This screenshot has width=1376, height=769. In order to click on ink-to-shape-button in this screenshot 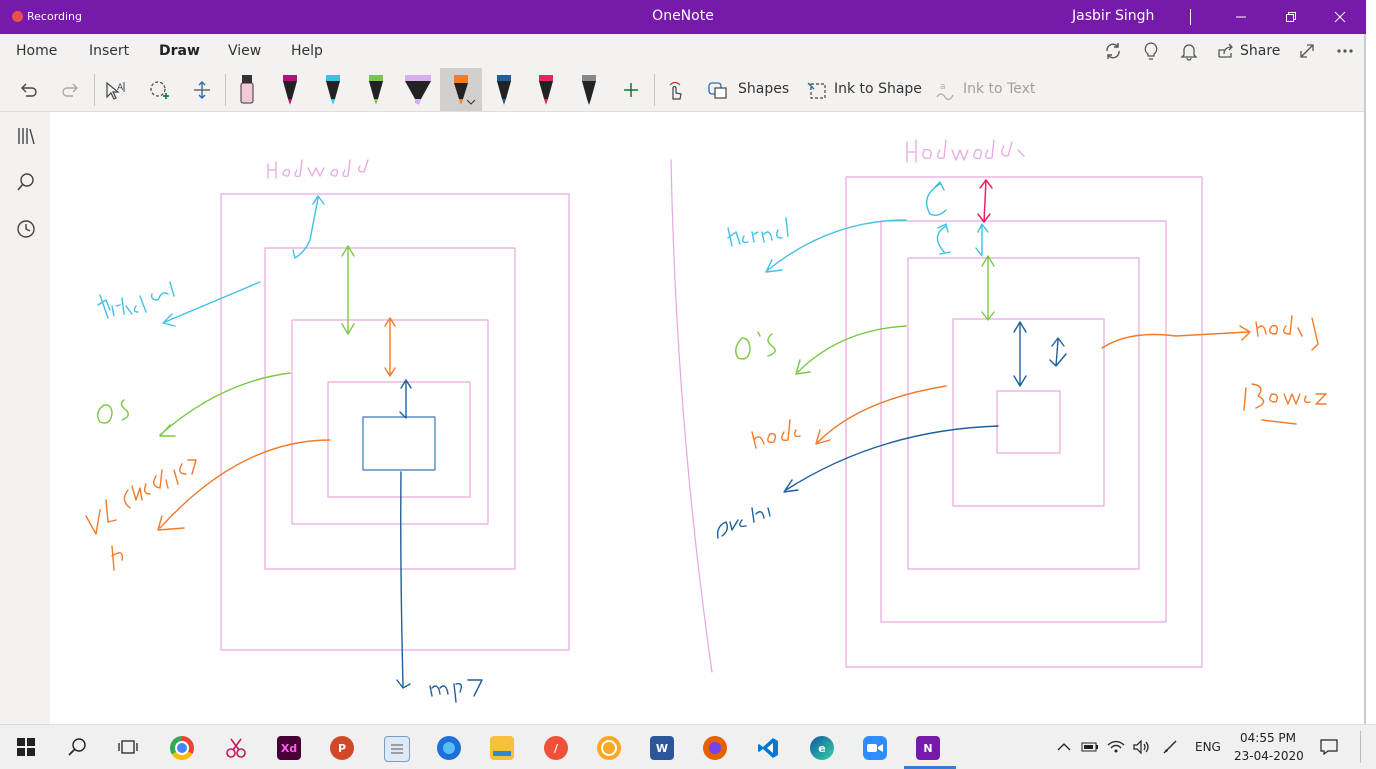, I will do `click(817, 89)`.